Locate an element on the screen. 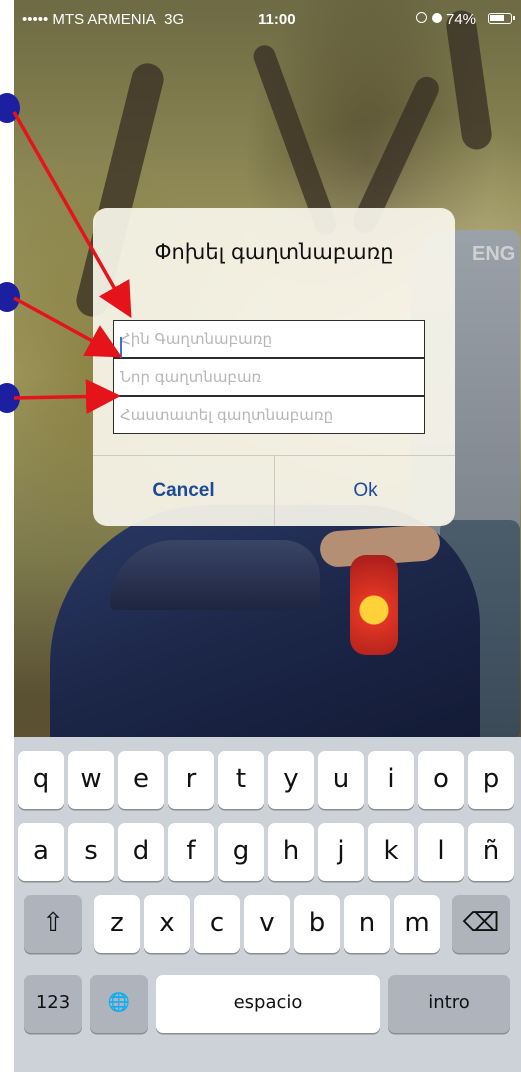  alarm-icon is located at coordinates (437, 18).